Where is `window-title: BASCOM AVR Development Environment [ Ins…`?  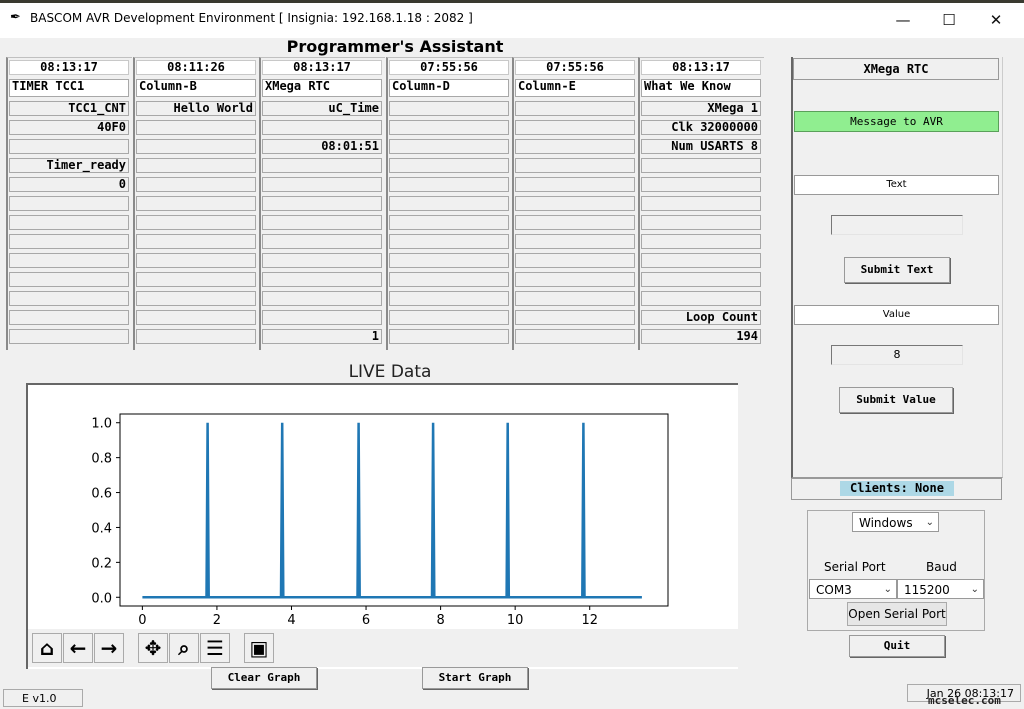 window-title: BASCOM AVR Development Environment [ Ins… is located at coordinates (251, 18).